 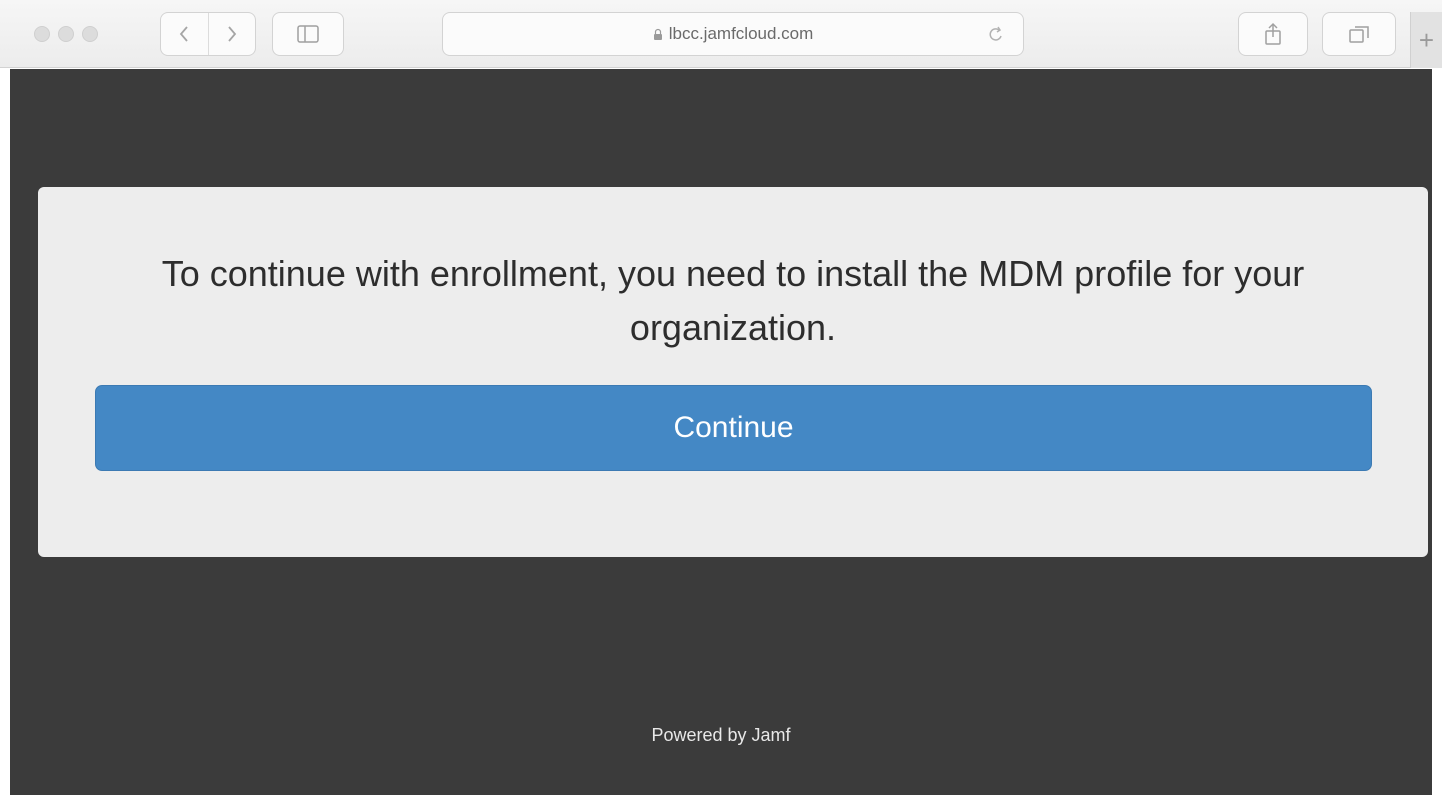 I want to click on minimize-window-button, so click(x=66, y=34).